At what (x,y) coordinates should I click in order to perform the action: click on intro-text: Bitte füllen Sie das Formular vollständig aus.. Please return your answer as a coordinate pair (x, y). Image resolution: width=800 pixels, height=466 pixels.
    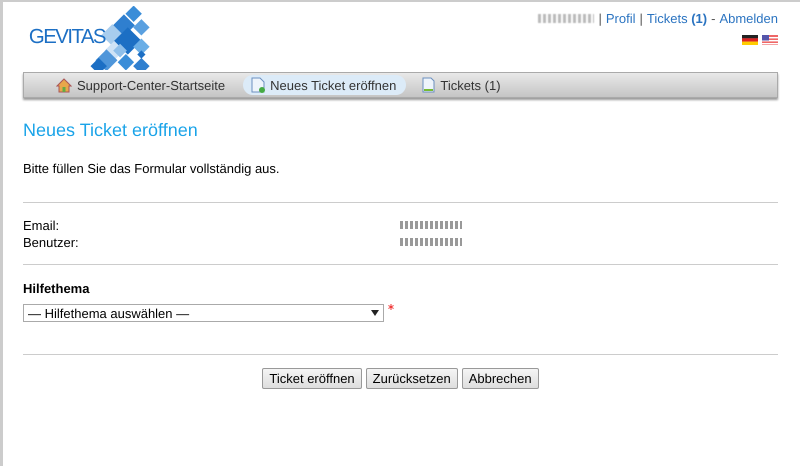
    Looking at the image, I should click on (152, 168).